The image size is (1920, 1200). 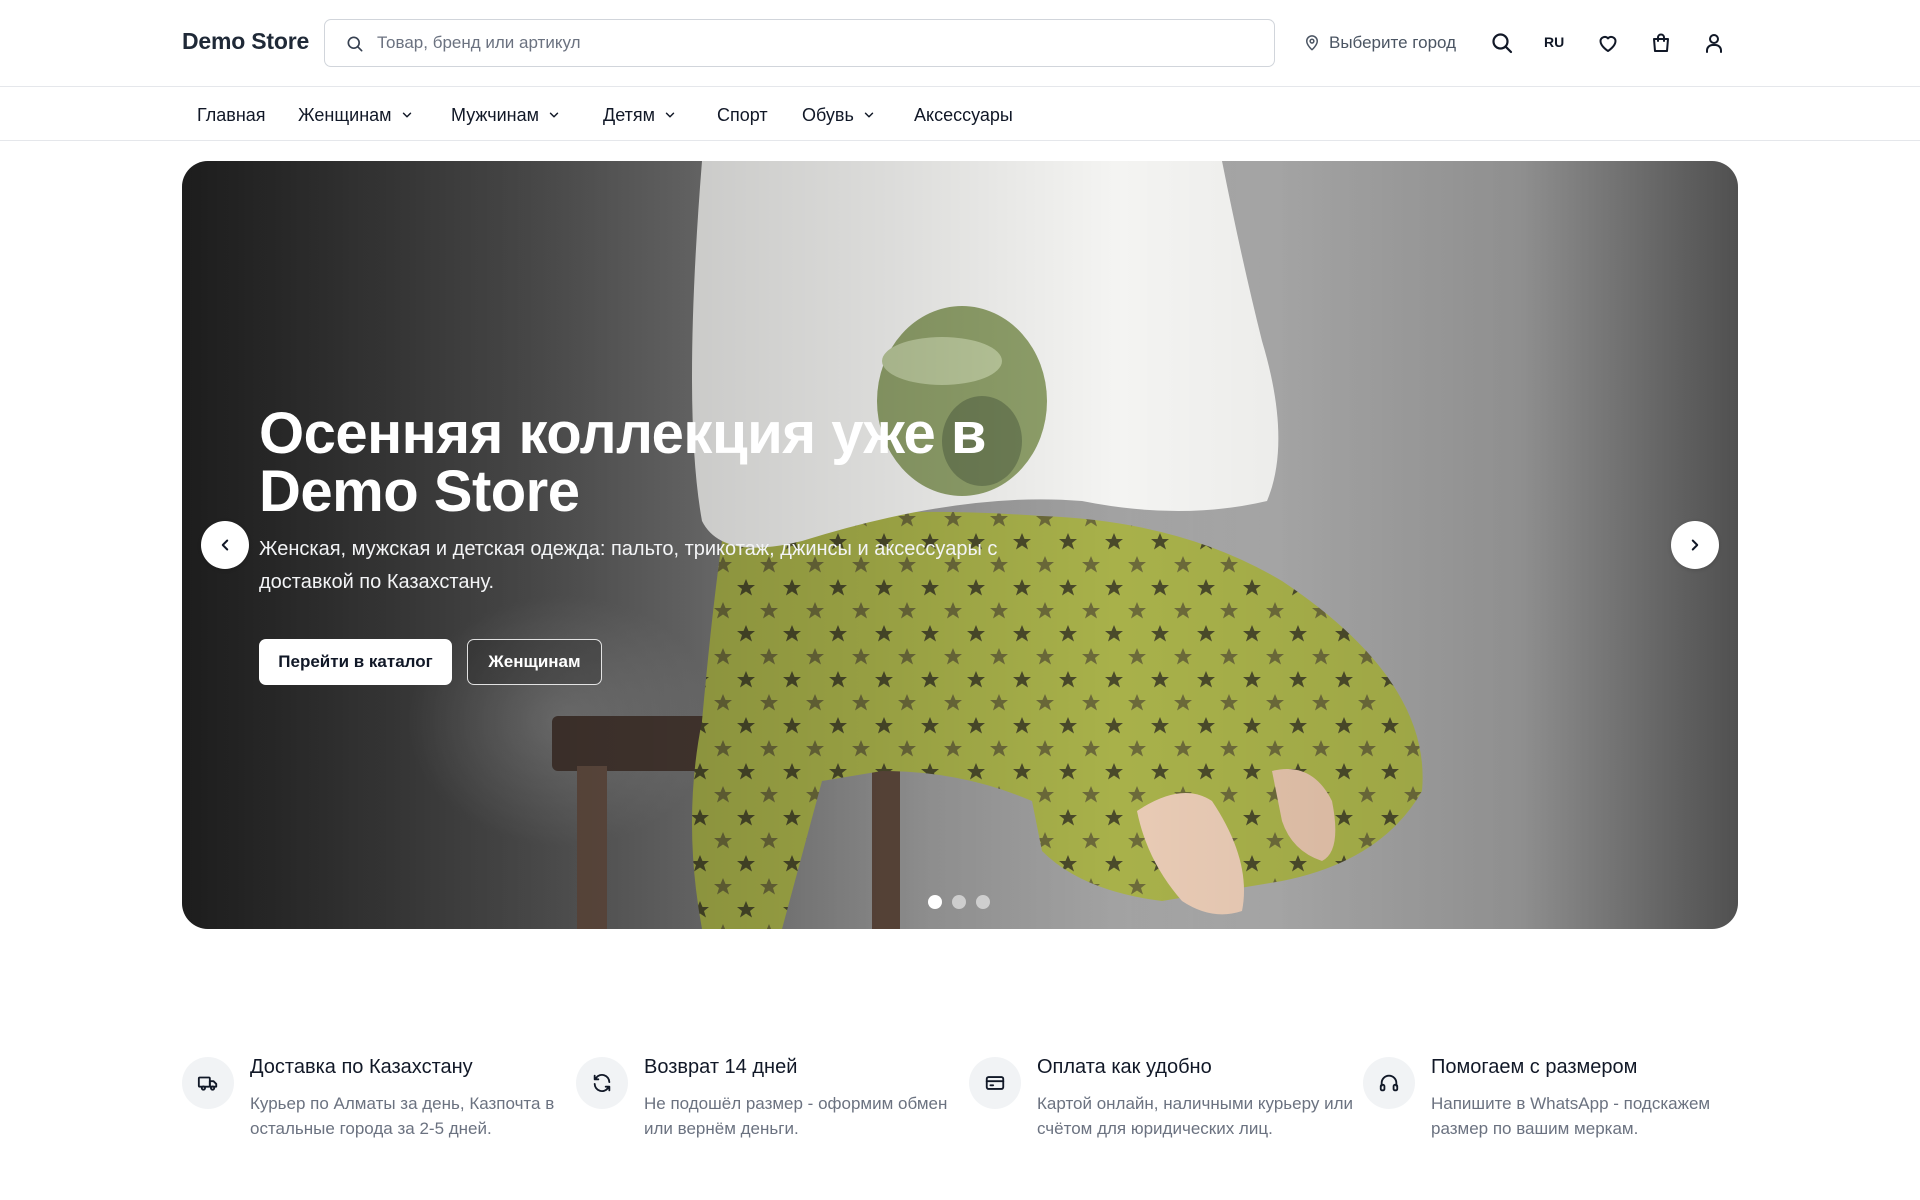 What do you see at coordinates (963, 115) in the screenshot?
I see `nav-item-accessories: Аксессуары` at bounding box center [963, 115].